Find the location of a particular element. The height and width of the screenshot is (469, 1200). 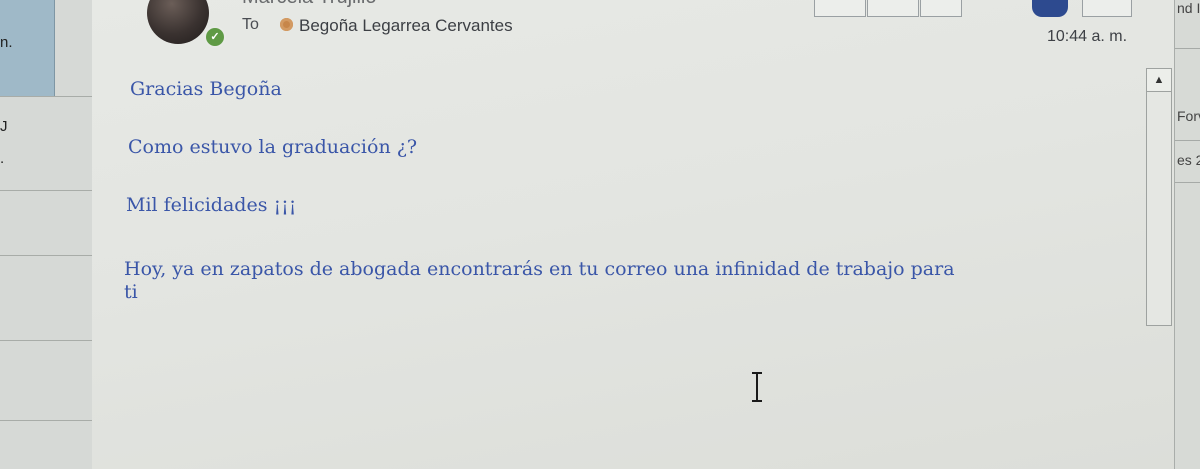

message-body-line: Mil felicidades ¡¡¡ is located at coordinates (211, 205).